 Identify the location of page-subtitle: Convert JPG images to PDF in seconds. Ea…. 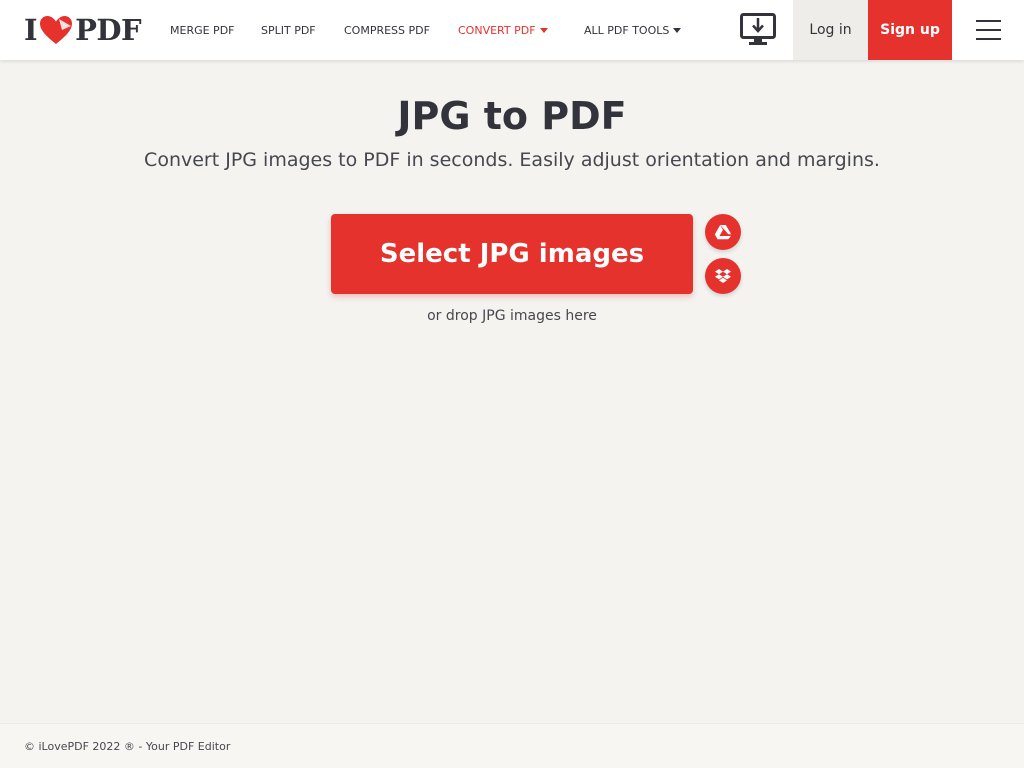
(512, 160).